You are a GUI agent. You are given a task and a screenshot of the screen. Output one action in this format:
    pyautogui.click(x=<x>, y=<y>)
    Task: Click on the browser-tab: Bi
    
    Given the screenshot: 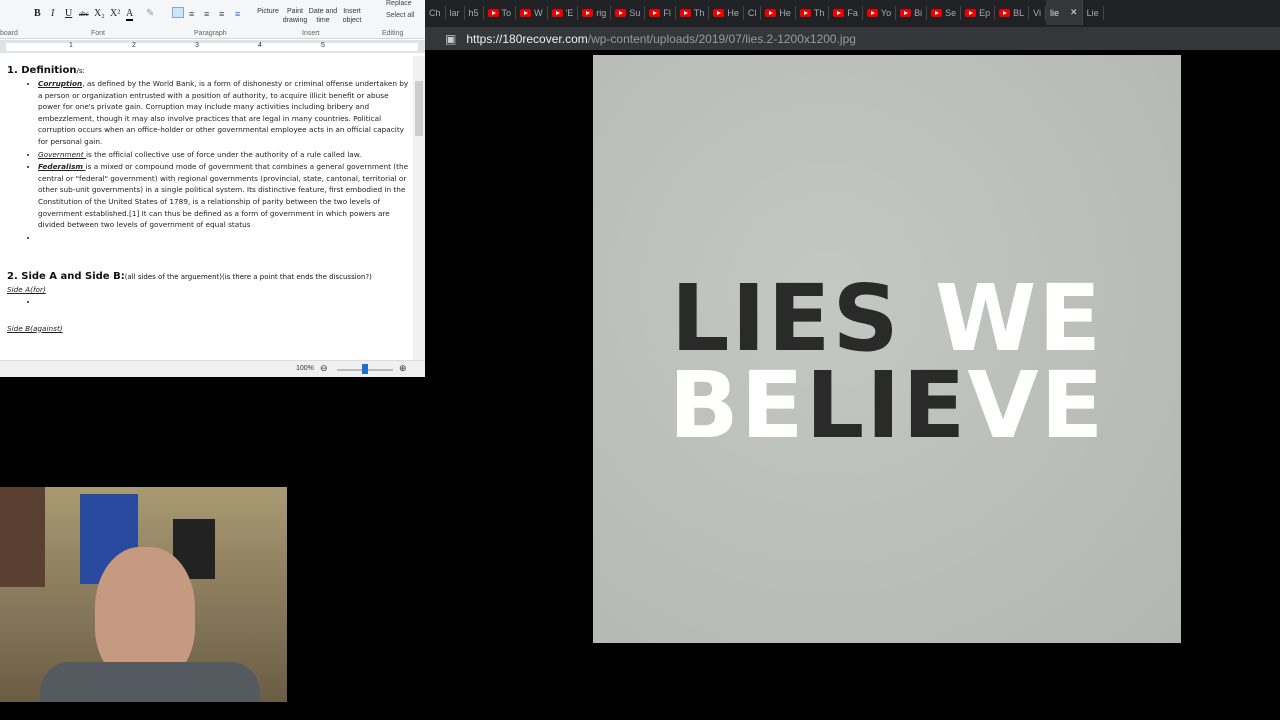 What is the action you would take?
    pyautogui.click(x=912, y=12)
    